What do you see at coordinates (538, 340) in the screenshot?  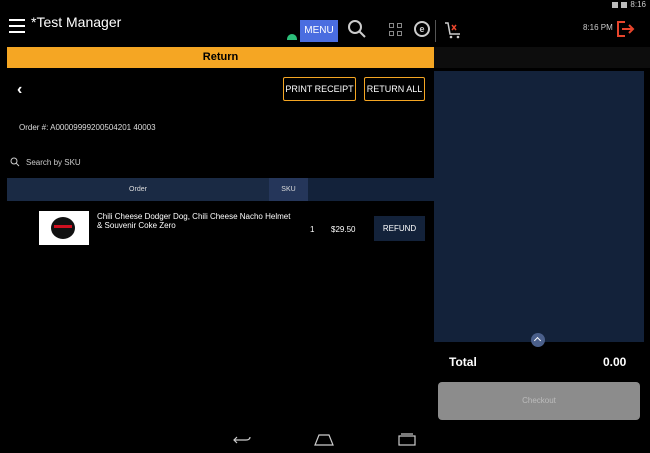 I see `chevron-up-icon` at bounding box center [538, 340].